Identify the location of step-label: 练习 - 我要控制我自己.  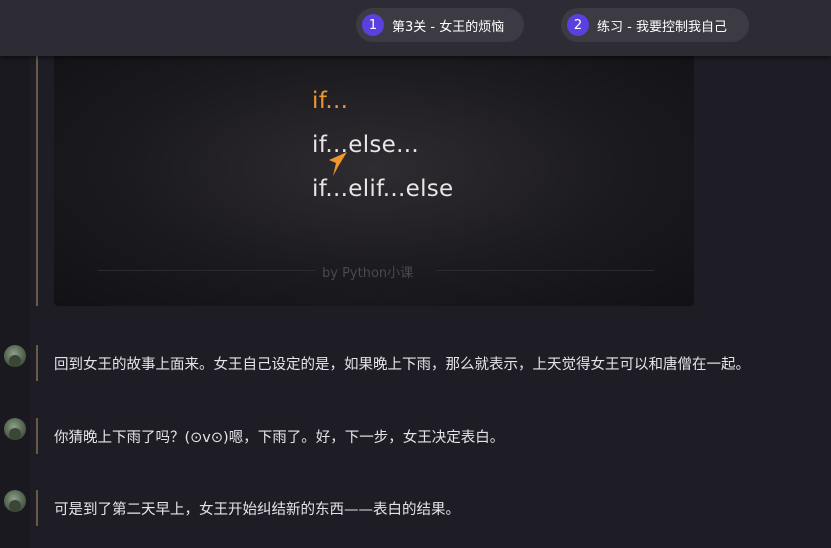
(662, 27).